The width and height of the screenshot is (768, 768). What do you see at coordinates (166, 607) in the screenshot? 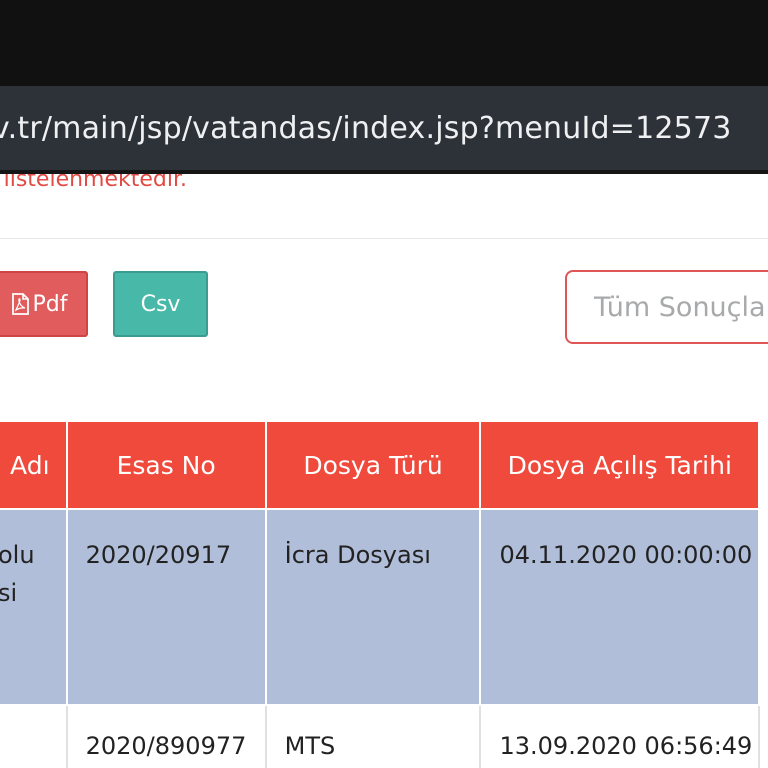
I see `cell-esas-no: 2020/20917` at bounding box center [166, 607].